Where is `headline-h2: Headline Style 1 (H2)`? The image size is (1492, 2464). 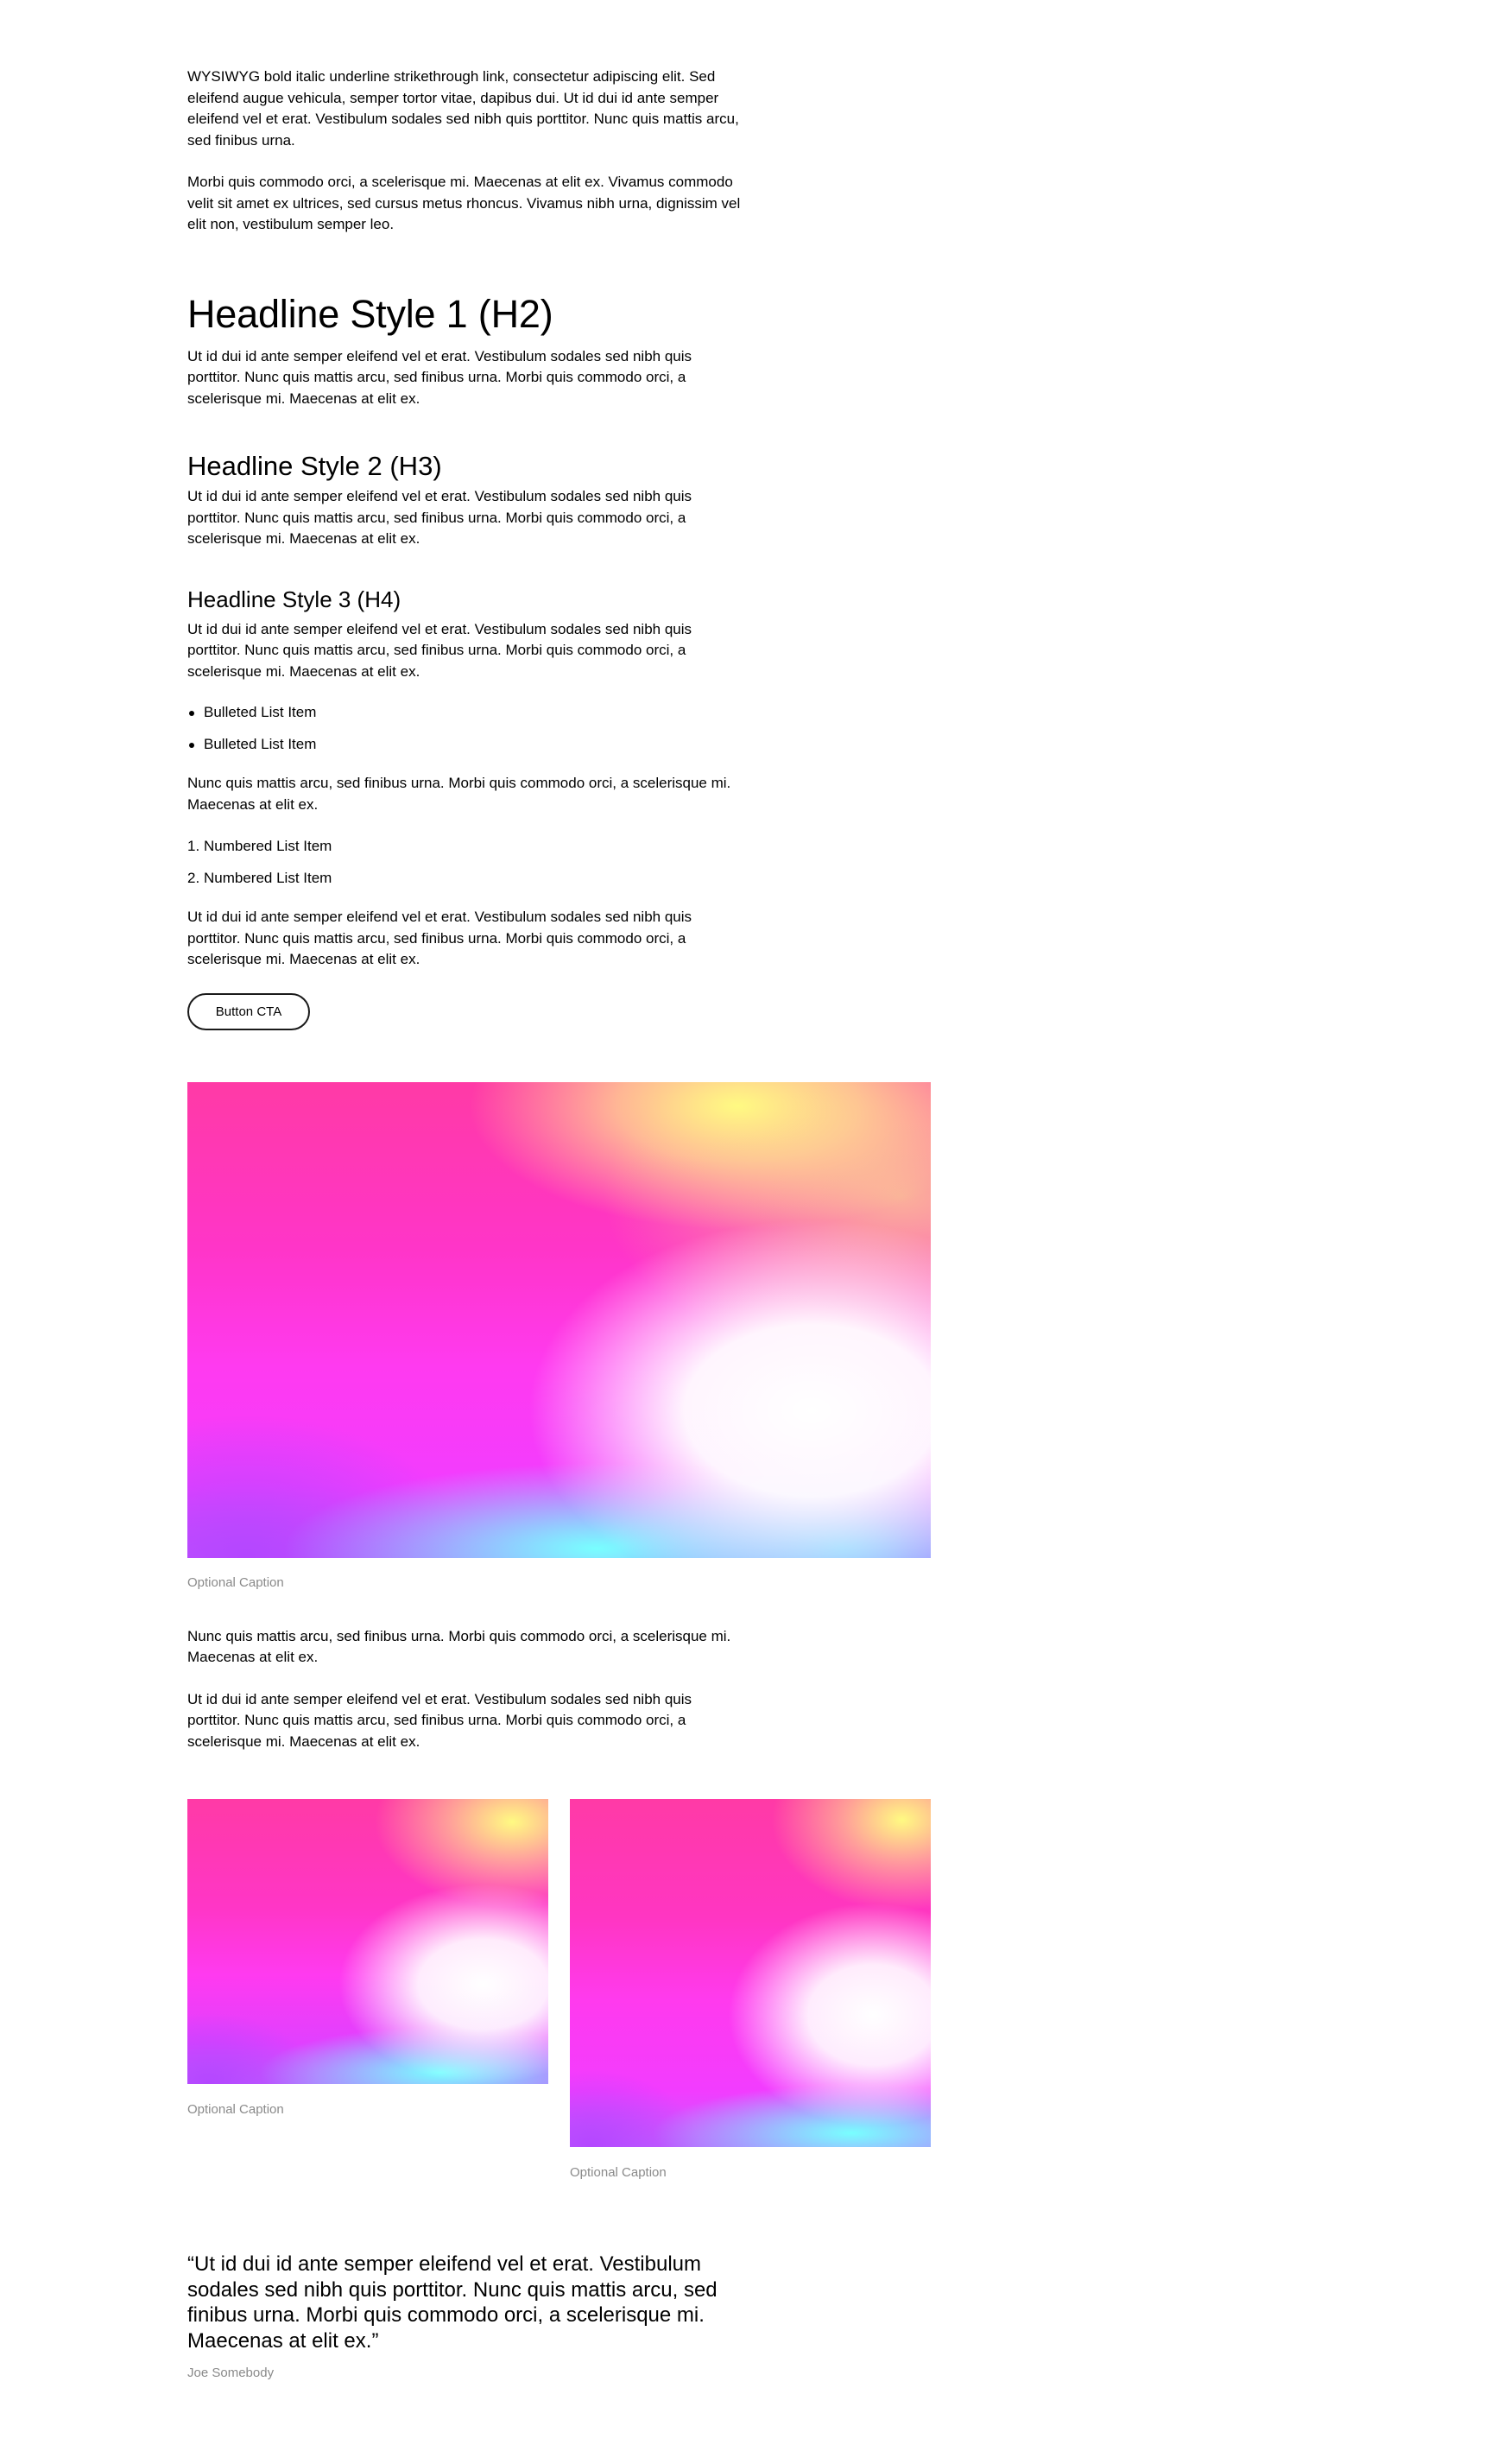
headline-h2: Headline Style 1 (H2) is located at coordinates (370, 313).